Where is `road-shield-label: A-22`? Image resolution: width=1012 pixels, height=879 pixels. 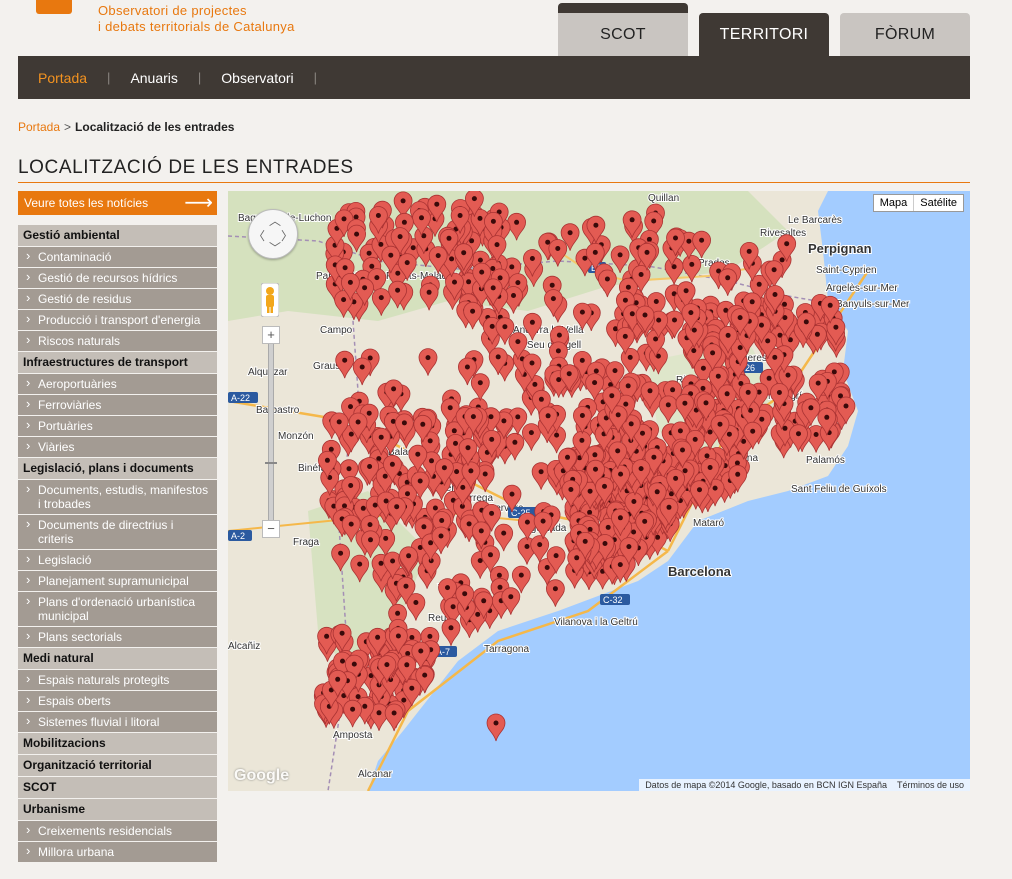
road-shield-label: A-22 is located at coordinates (243, 397).